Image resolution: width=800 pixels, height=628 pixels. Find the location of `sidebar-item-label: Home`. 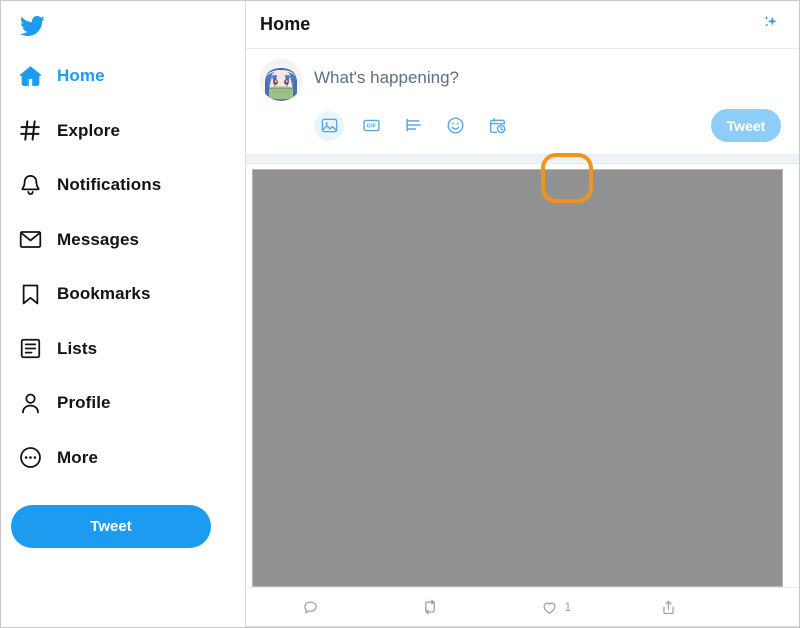

sidebar-item-label: Home is located at coordinates (81, 76).